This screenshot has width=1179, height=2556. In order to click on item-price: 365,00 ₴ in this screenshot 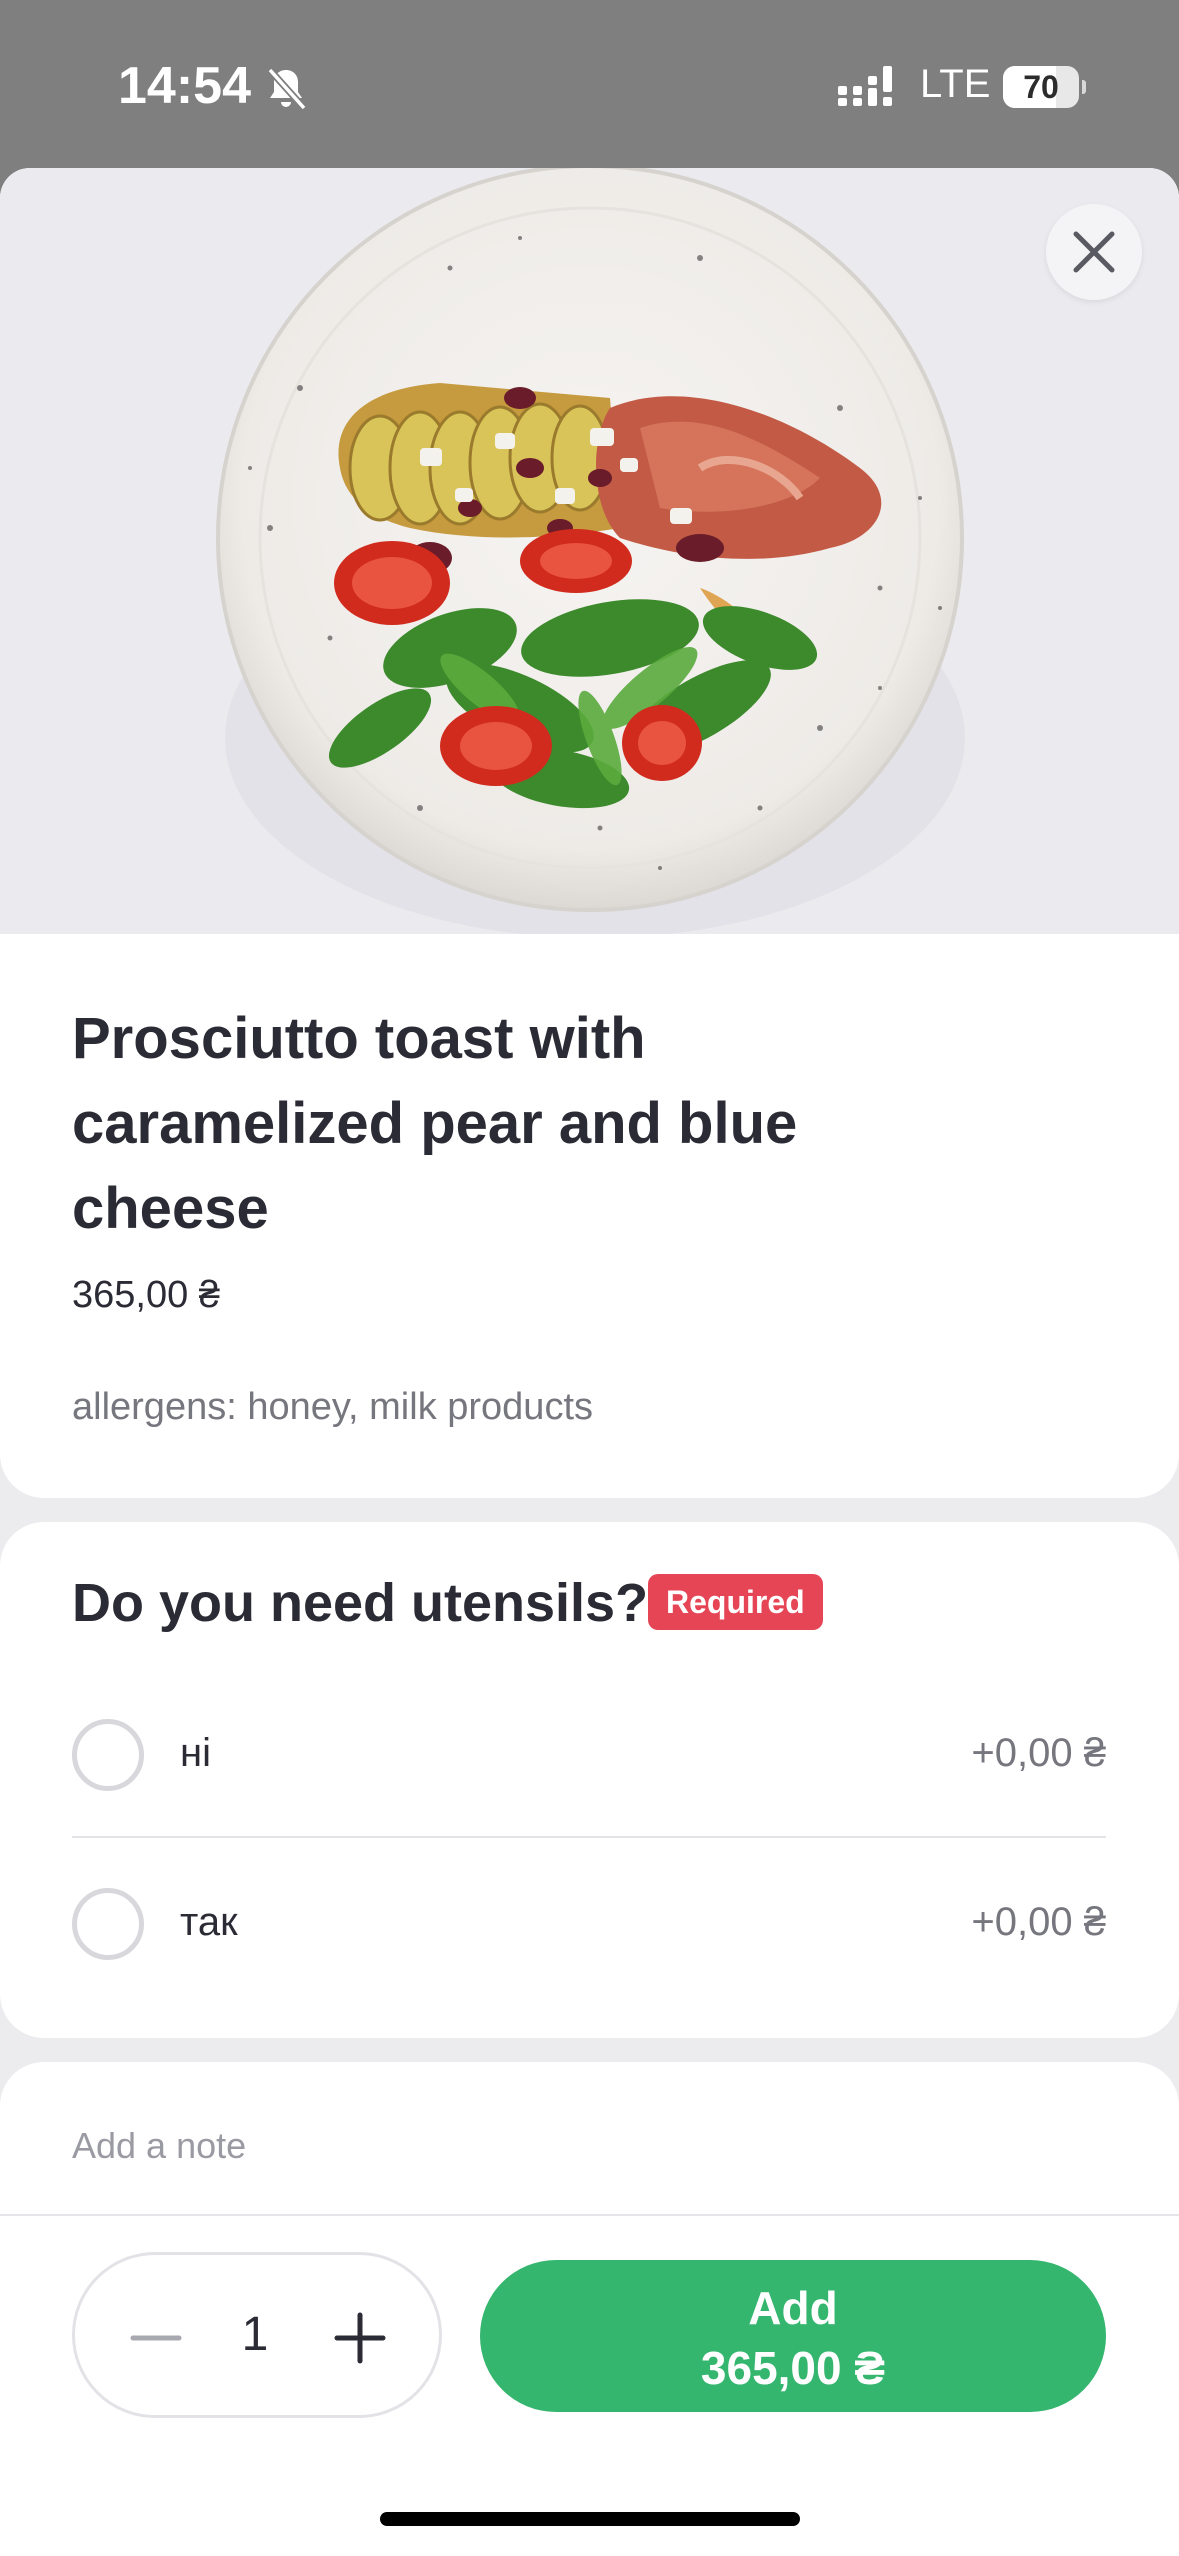, I will do `click(146, 1295)`.